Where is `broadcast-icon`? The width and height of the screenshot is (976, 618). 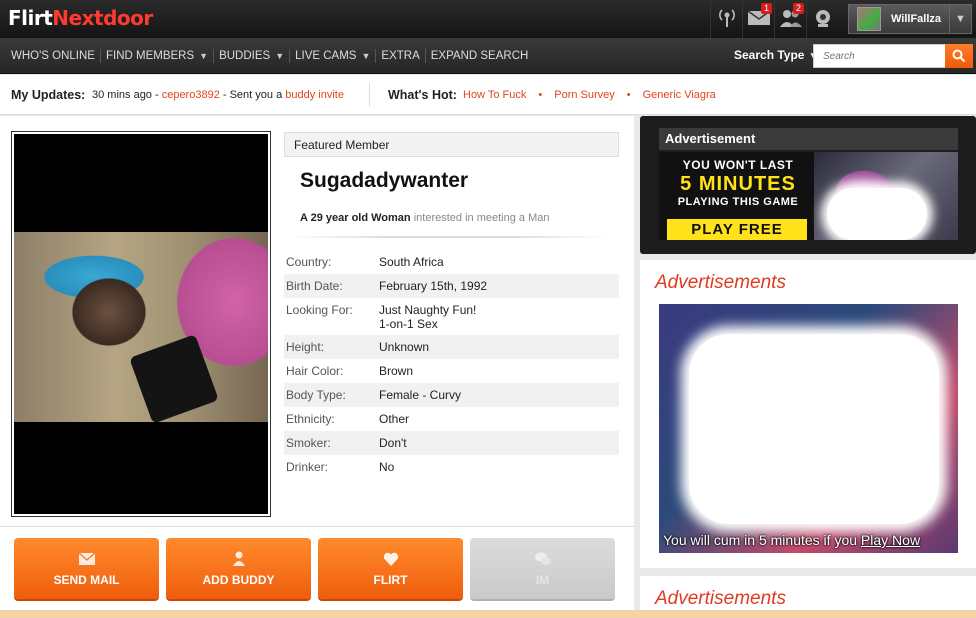
broadcast-icon is located at coordinates (727, 19).